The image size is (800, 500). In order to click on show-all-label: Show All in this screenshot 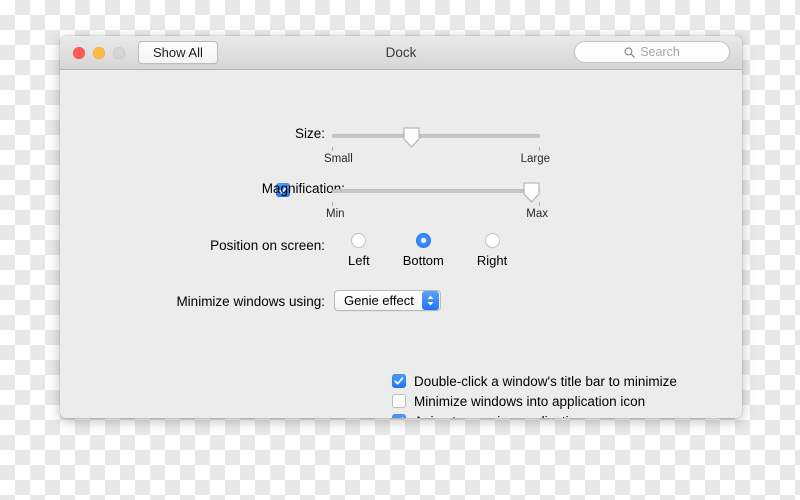, I will do `click(178, 52)`.